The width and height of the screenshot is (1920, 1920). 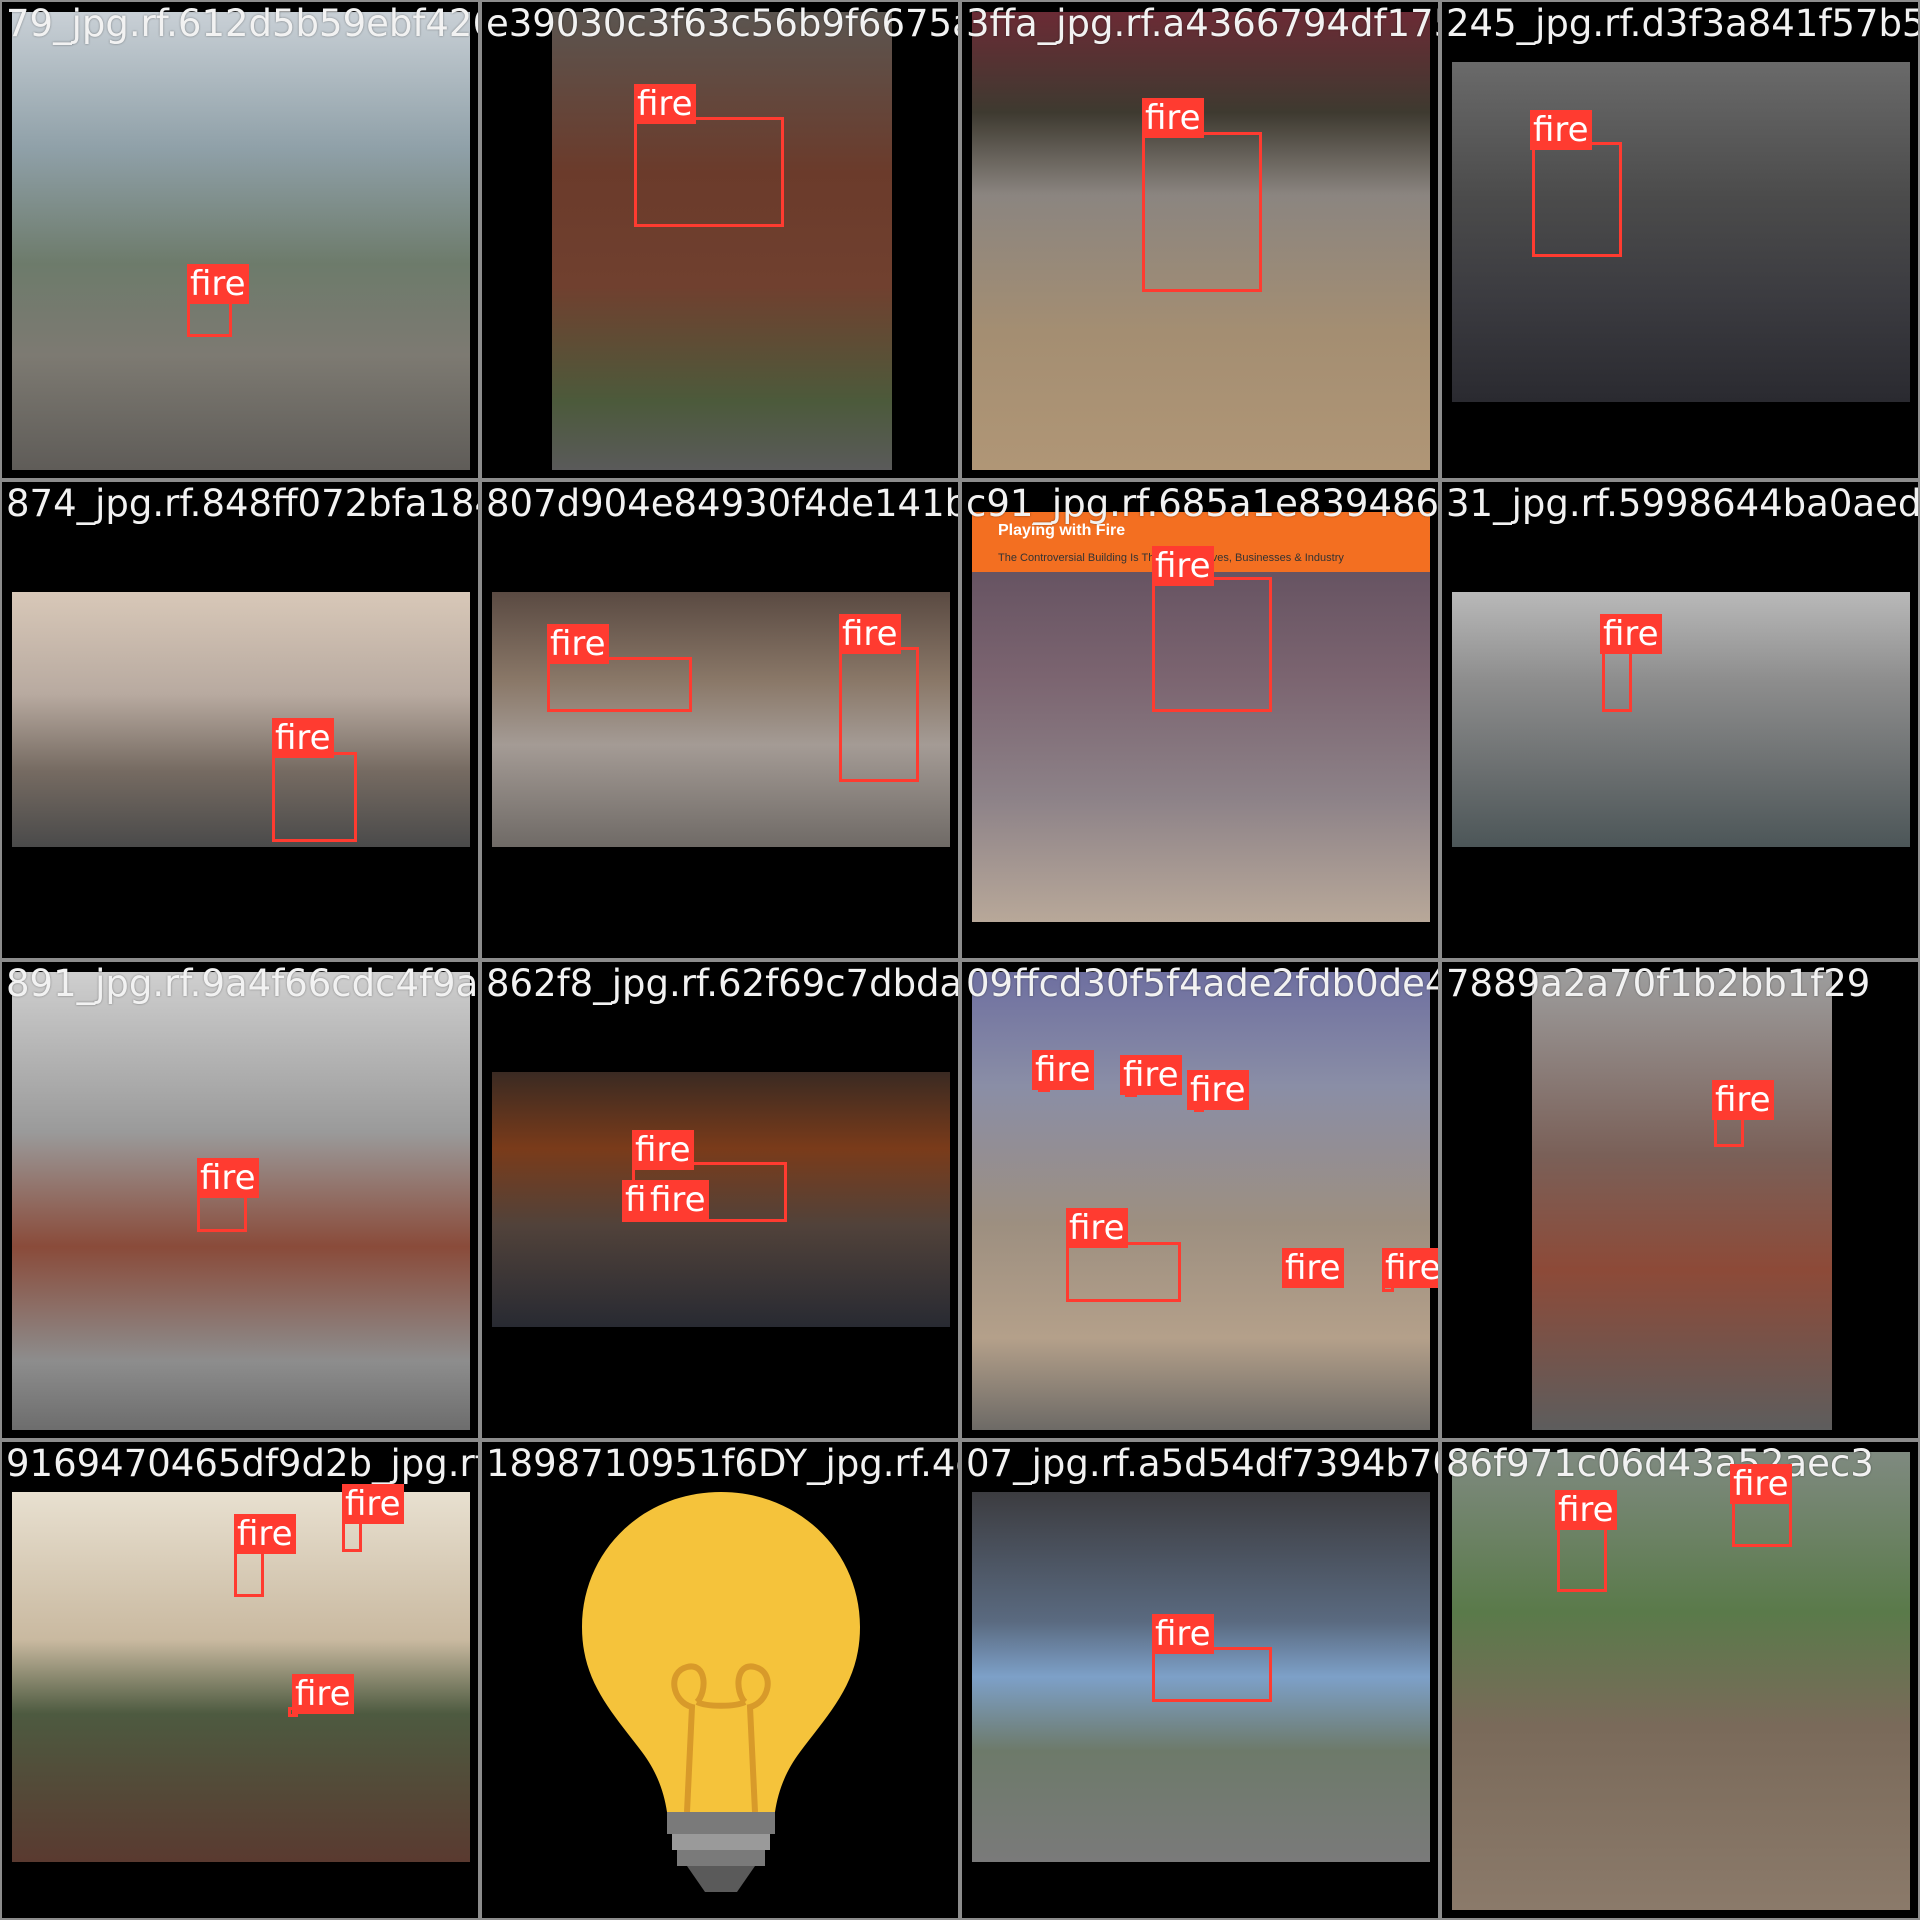 I want to click on cell-filename: 874_jpg.rf.848ff072bfa1841f90, so click(x=242, y=503).